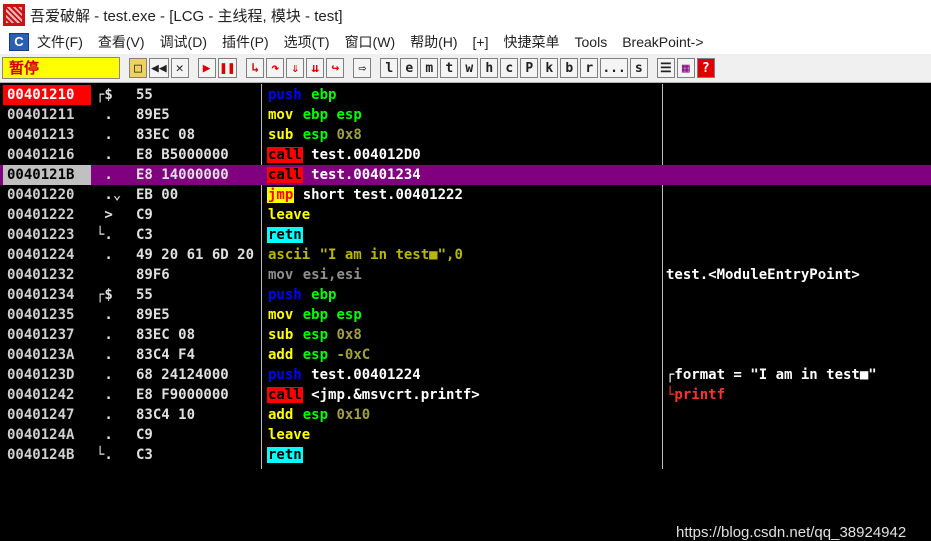 This screenshot has width=931, height=541. Describe the element at coordinates (295, 68) in the screenshot. I see `trace-into-icon: ⇓` at that location.